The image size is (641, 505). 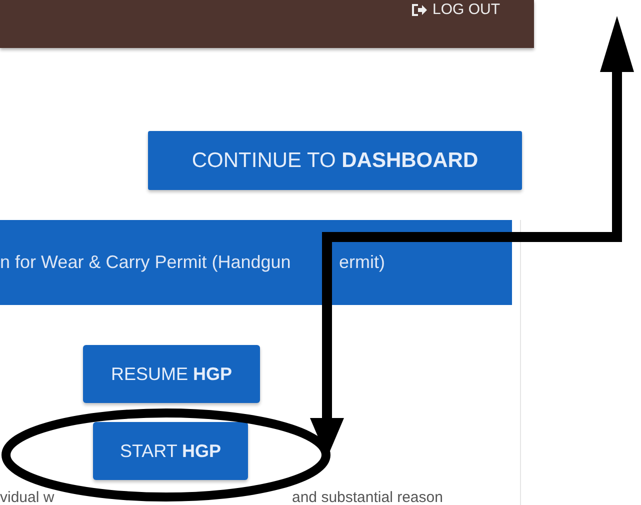 I want to click on logout-link: LOG OUT, so click(x=455, y=9).